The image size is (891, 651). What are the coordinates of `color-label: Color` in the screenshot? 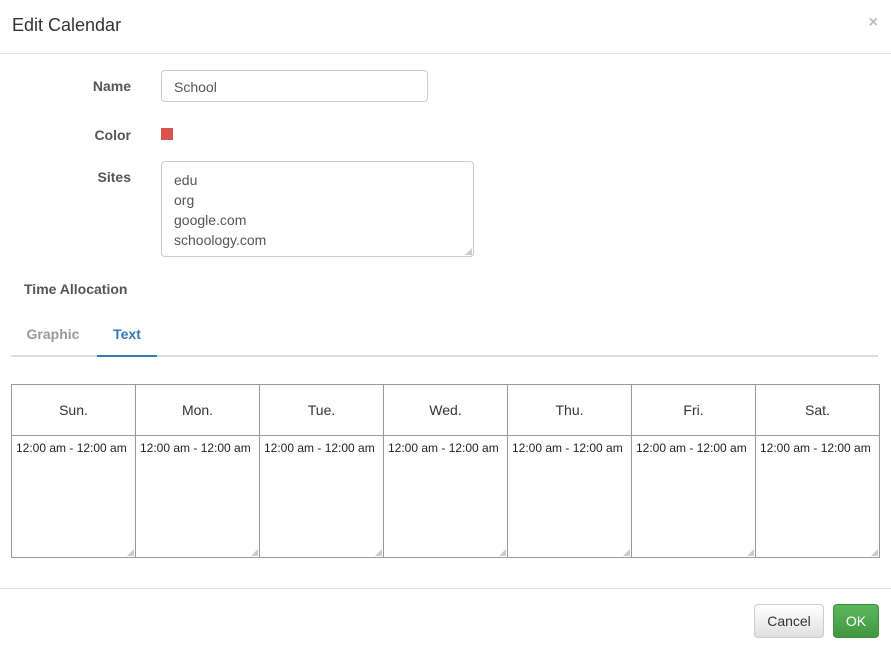 It's located at (112, 135).